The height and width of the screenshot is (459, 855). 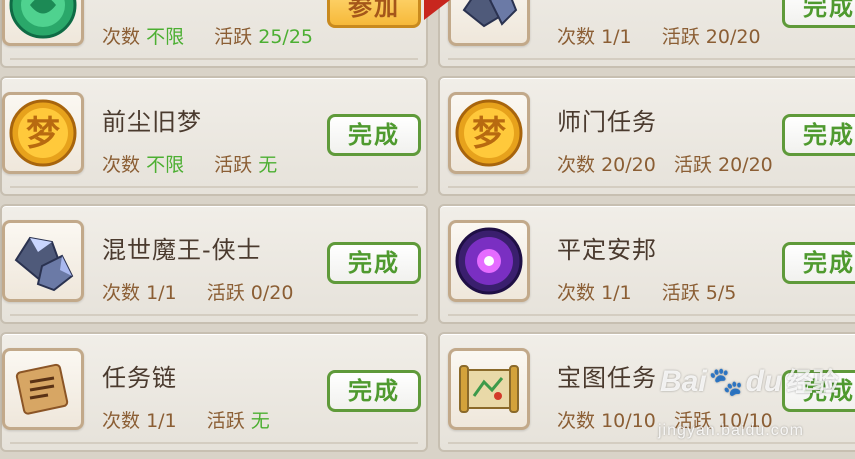 What do you see at coordinates (285, 37) in the screenshot?
I see `activity-value: 25/25` at bounding box center [285, 37].